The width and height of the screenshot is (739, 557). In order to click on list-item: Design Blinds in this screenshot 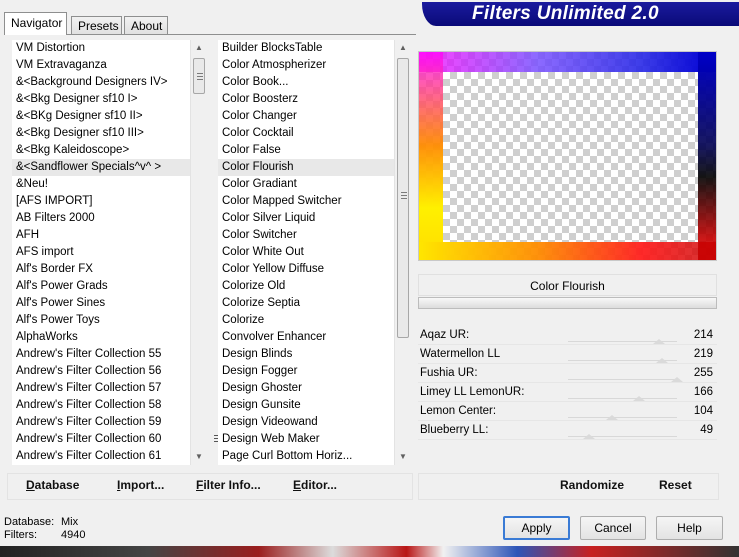, I will do `click(306, 354)`.